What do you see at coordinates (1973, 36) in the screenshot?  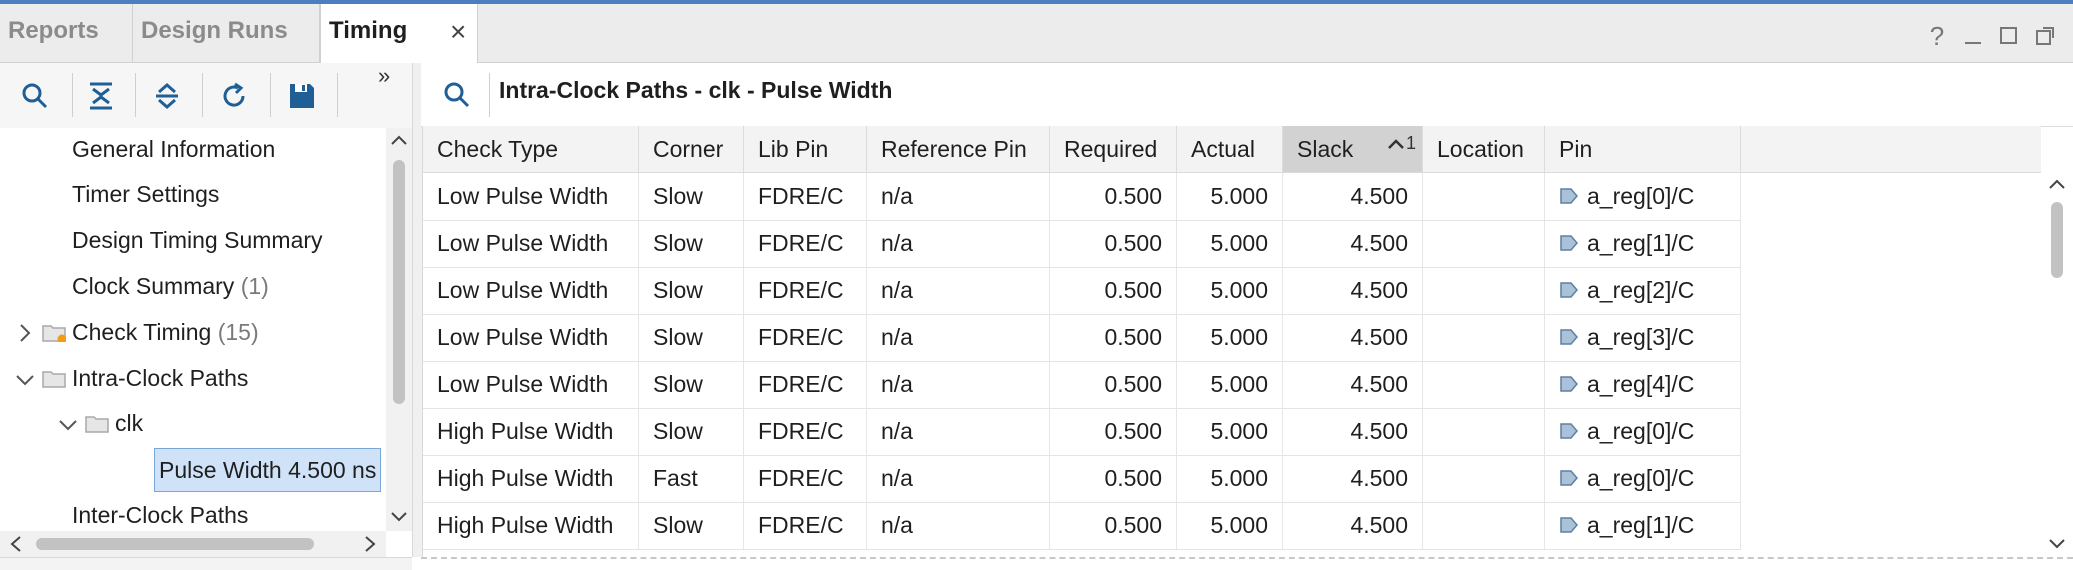 I see `minimize-icon` at bounding box center [1973, 36].